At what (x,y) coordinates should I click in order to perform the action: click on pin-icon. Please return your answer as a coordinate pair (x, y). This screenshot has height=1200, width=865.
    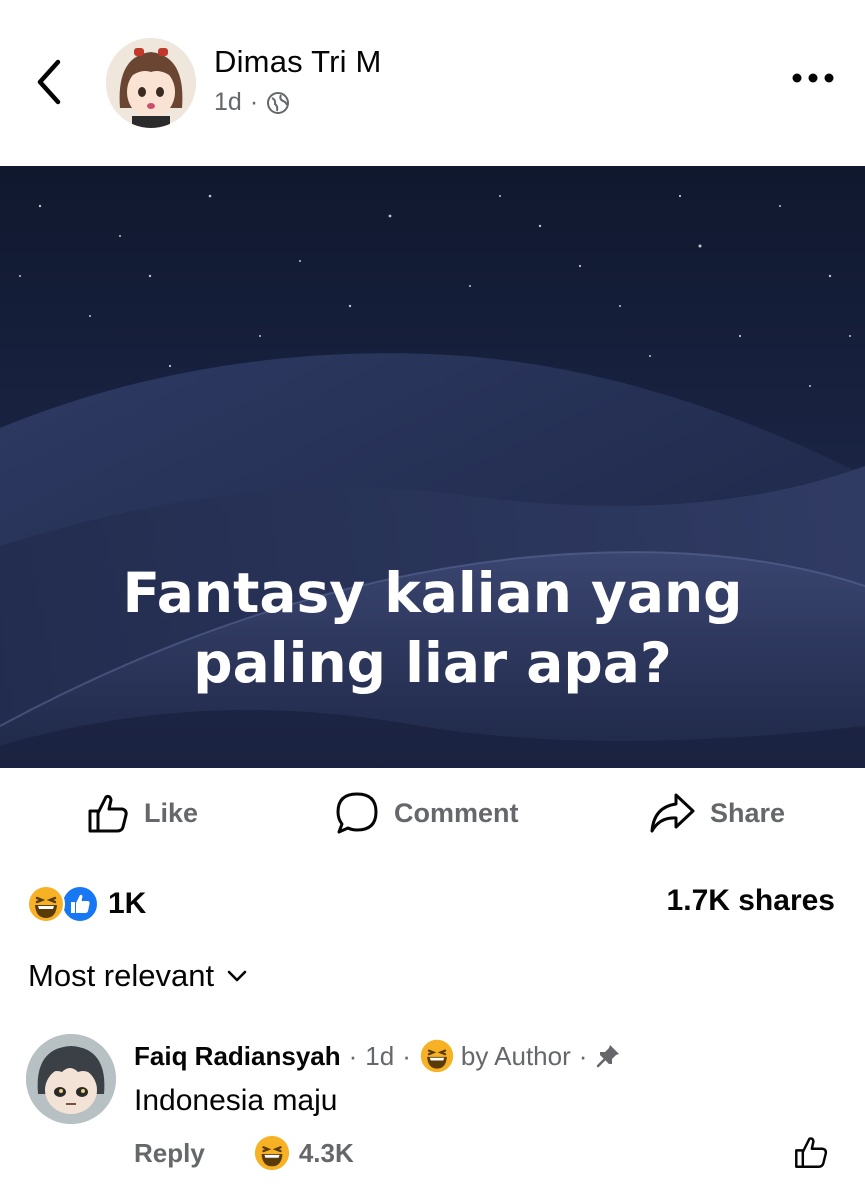
    Looking at the image, I should click on (608, 1056).